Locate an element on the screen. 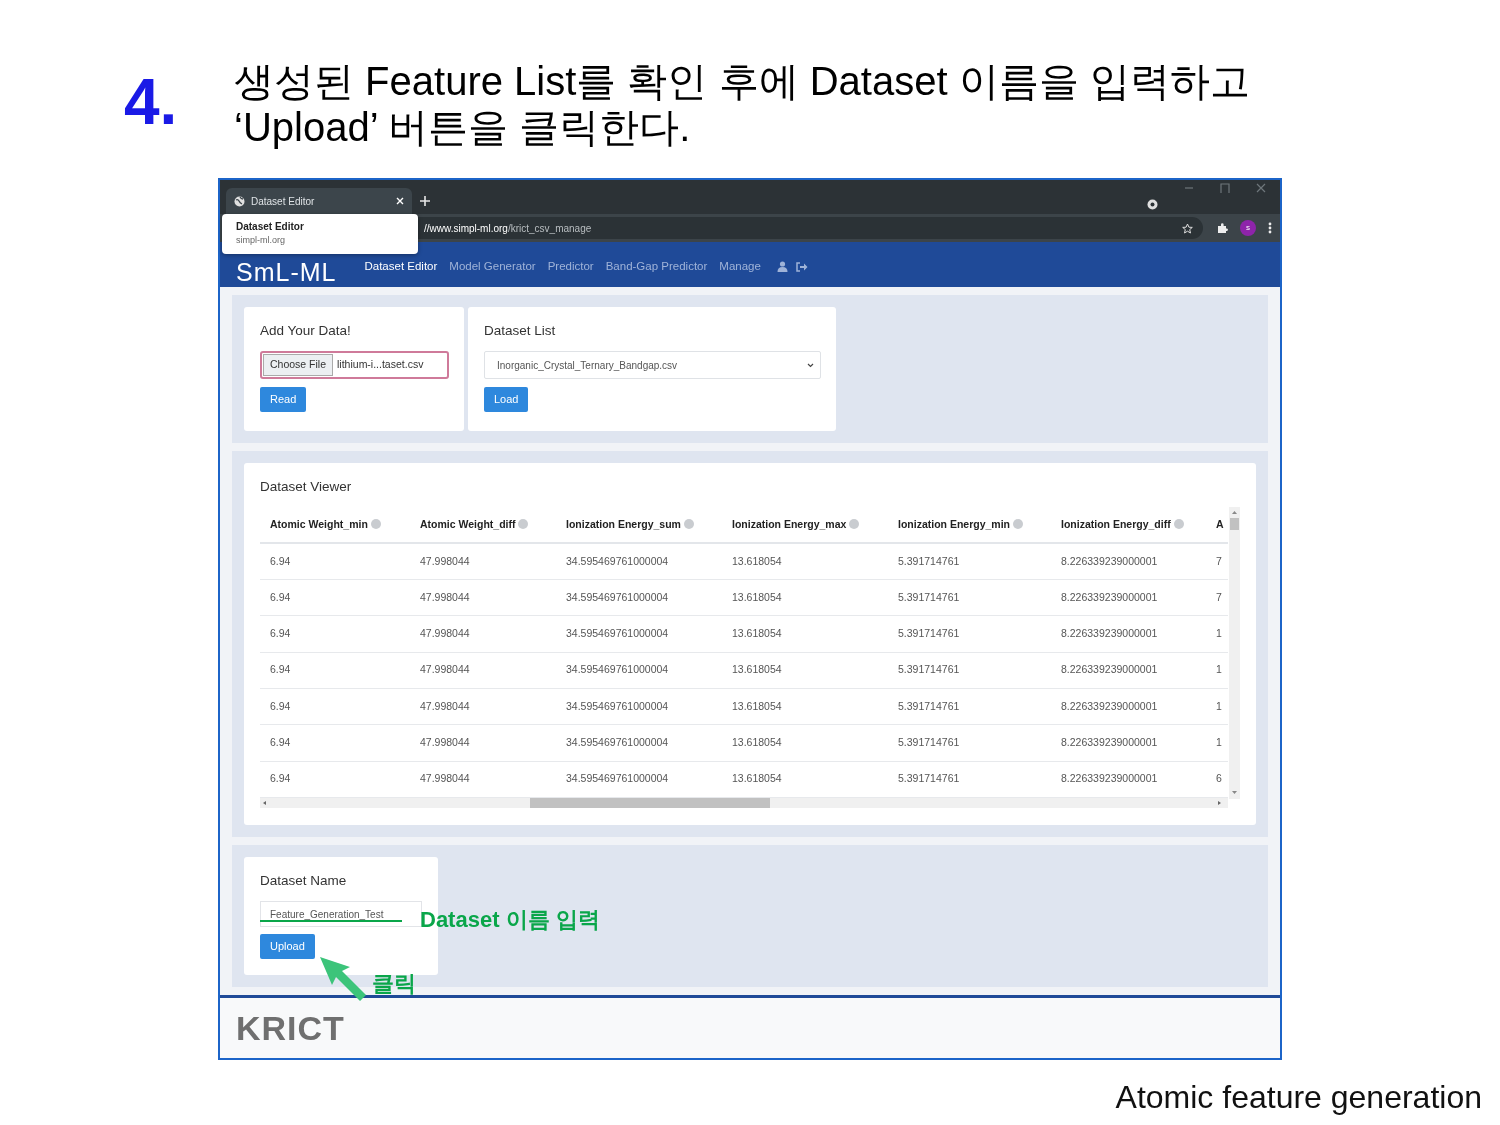  column-header: Ionization Energy_diff is located at coordinates (1133, 525).